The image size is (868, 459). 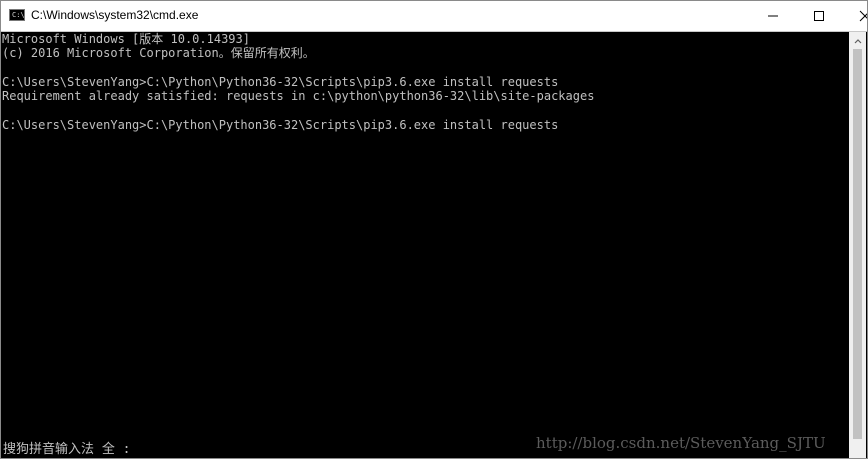 I want to click on cmd-icon: C:\, so click(x=17, y=15).